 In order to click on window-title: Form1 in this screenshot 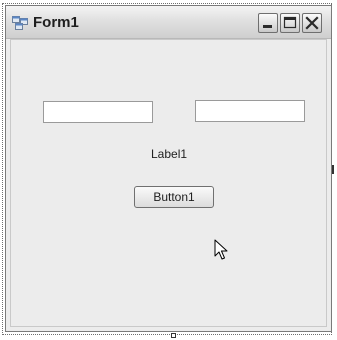, I will do `click(56, 22)`.